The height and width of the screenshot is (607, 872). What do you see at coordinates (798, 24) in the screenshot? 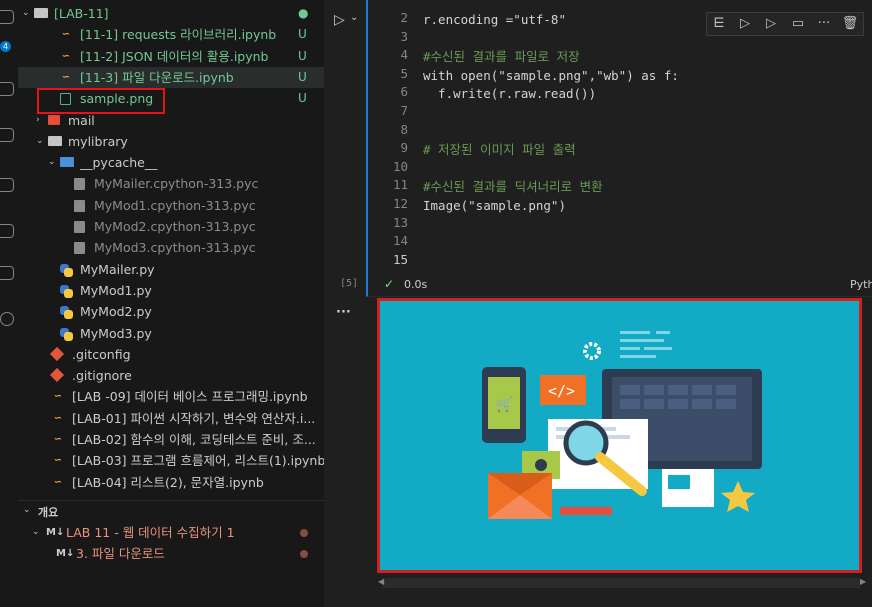
I see `split-cell-icon: ▭` at bounding box center [798, 24].